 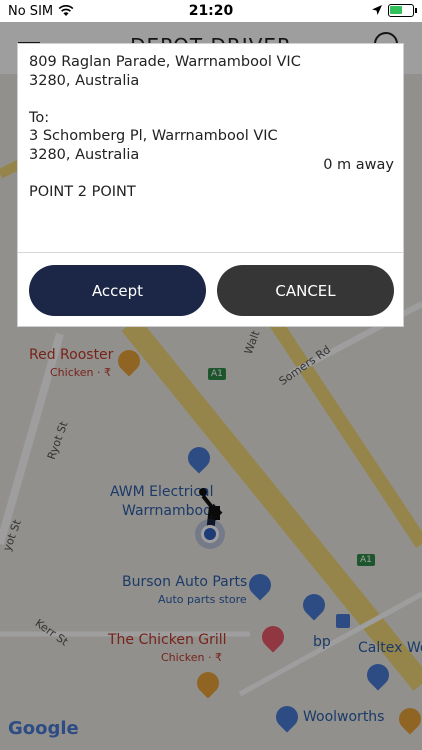 What do you see at coordinates (117, 290) in the screenshot?
I see `accept-button: Accept` at bounding box center [117, 290].